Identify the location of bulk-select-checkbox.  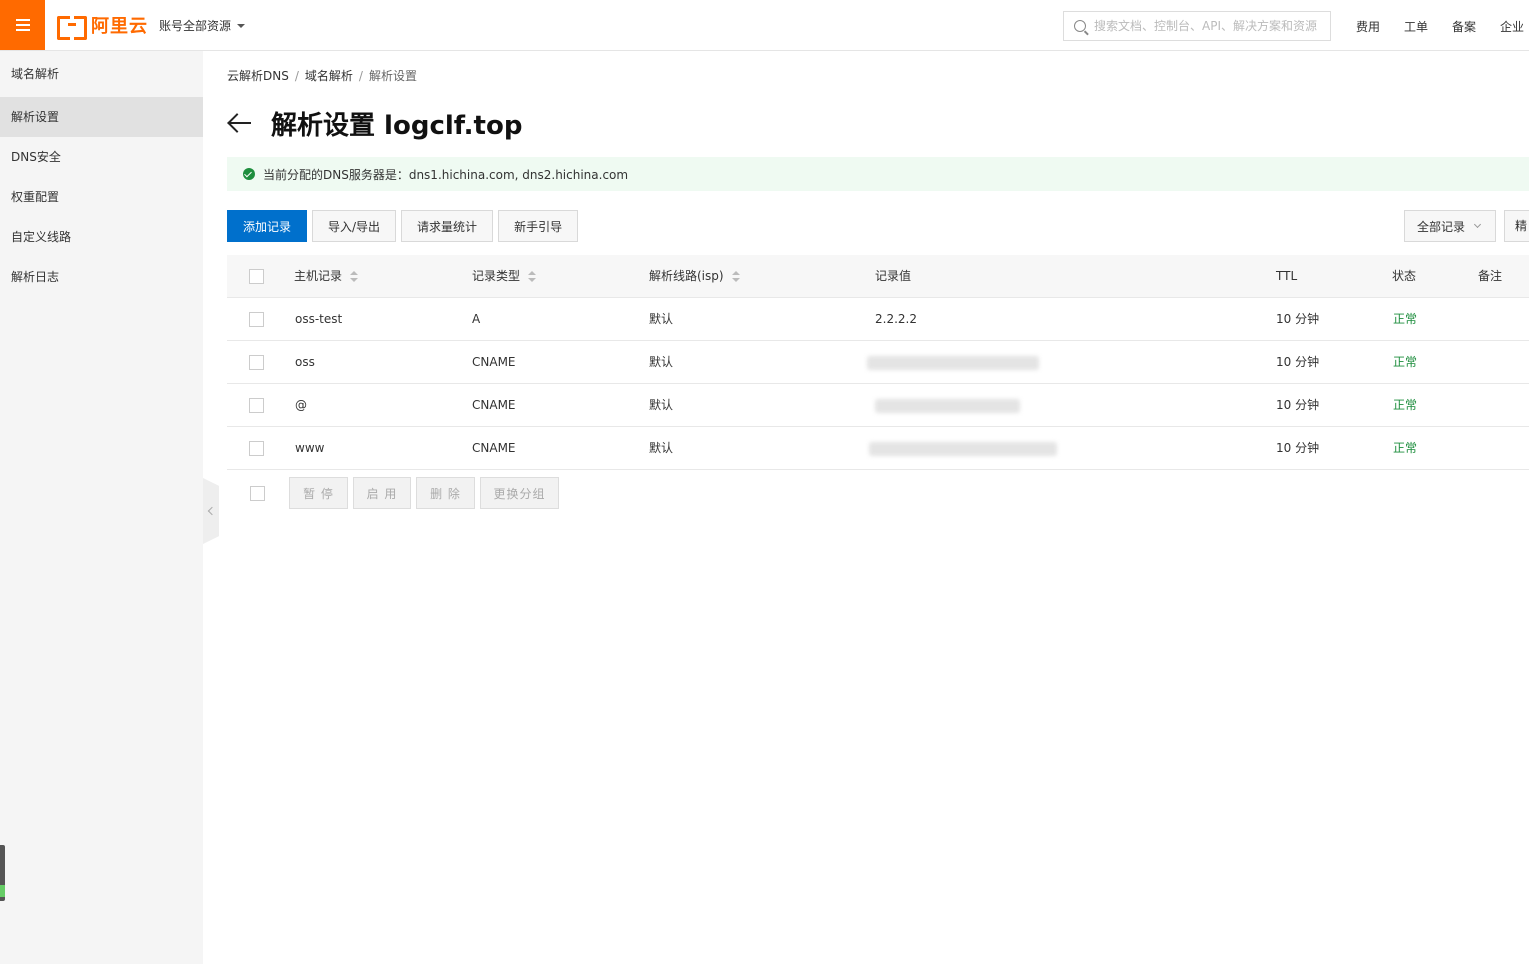
(257, 493).